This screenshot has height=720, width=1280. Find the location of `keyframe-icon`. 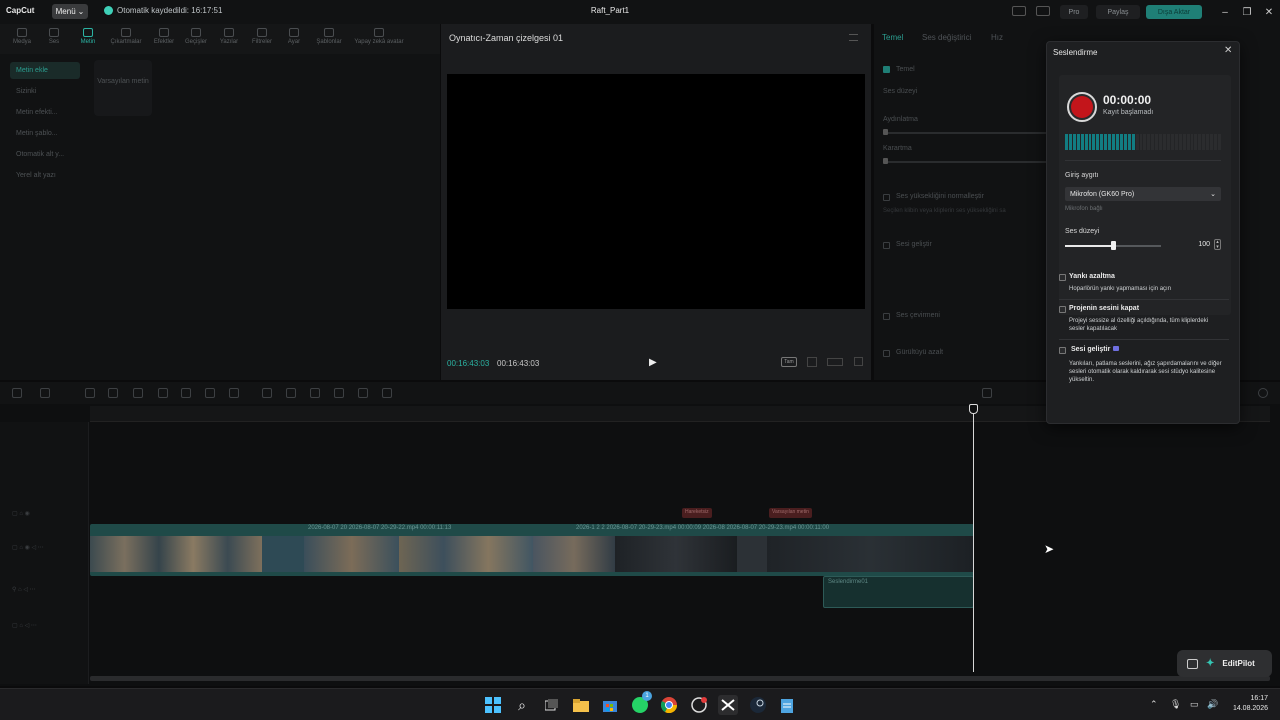

keyframe-icon is located at coordinates (363, 393).